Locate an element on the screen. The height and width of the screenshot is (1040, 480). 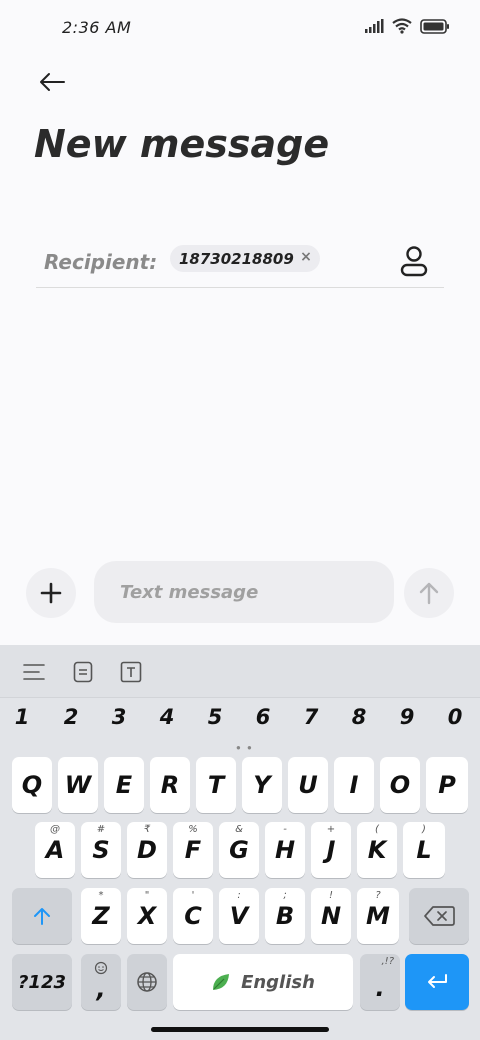
clipboard-icon is located at coordinates (83, 672).